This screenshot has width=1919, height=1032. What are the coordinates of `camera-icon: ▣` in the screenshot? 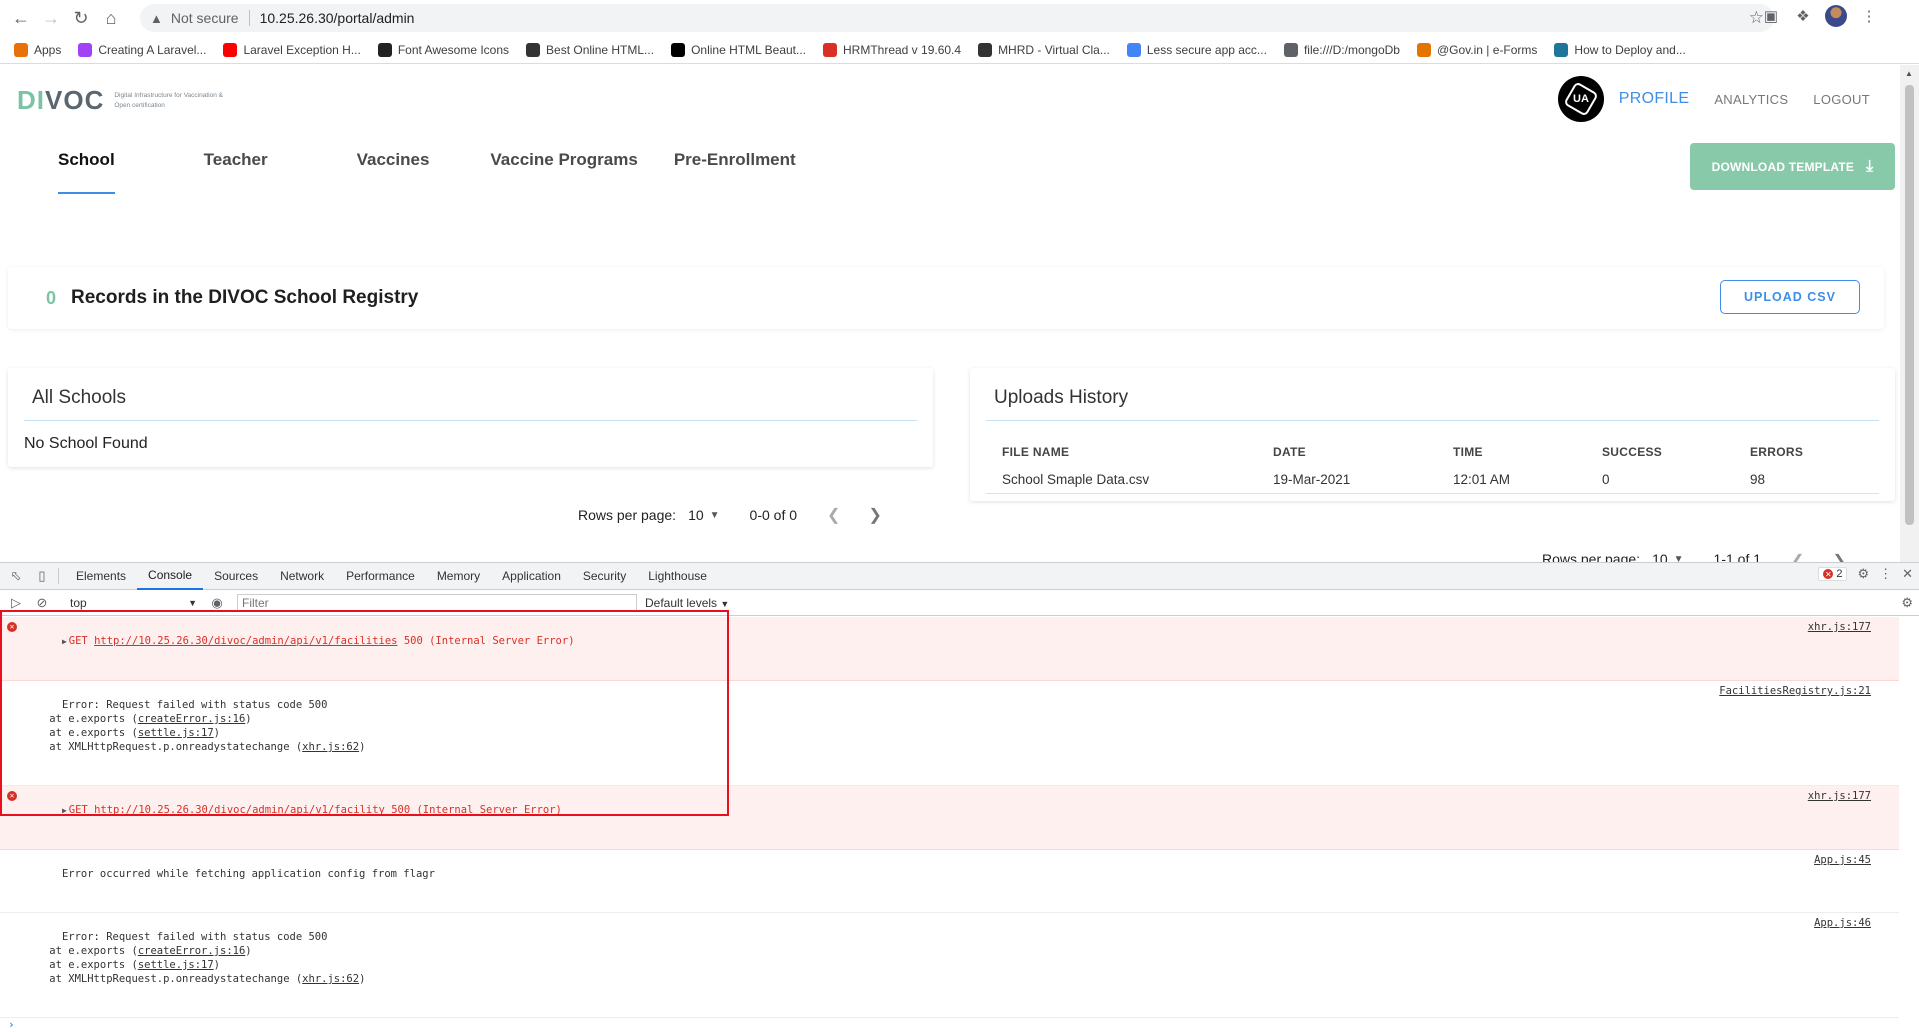 It's located at (1771, 16).